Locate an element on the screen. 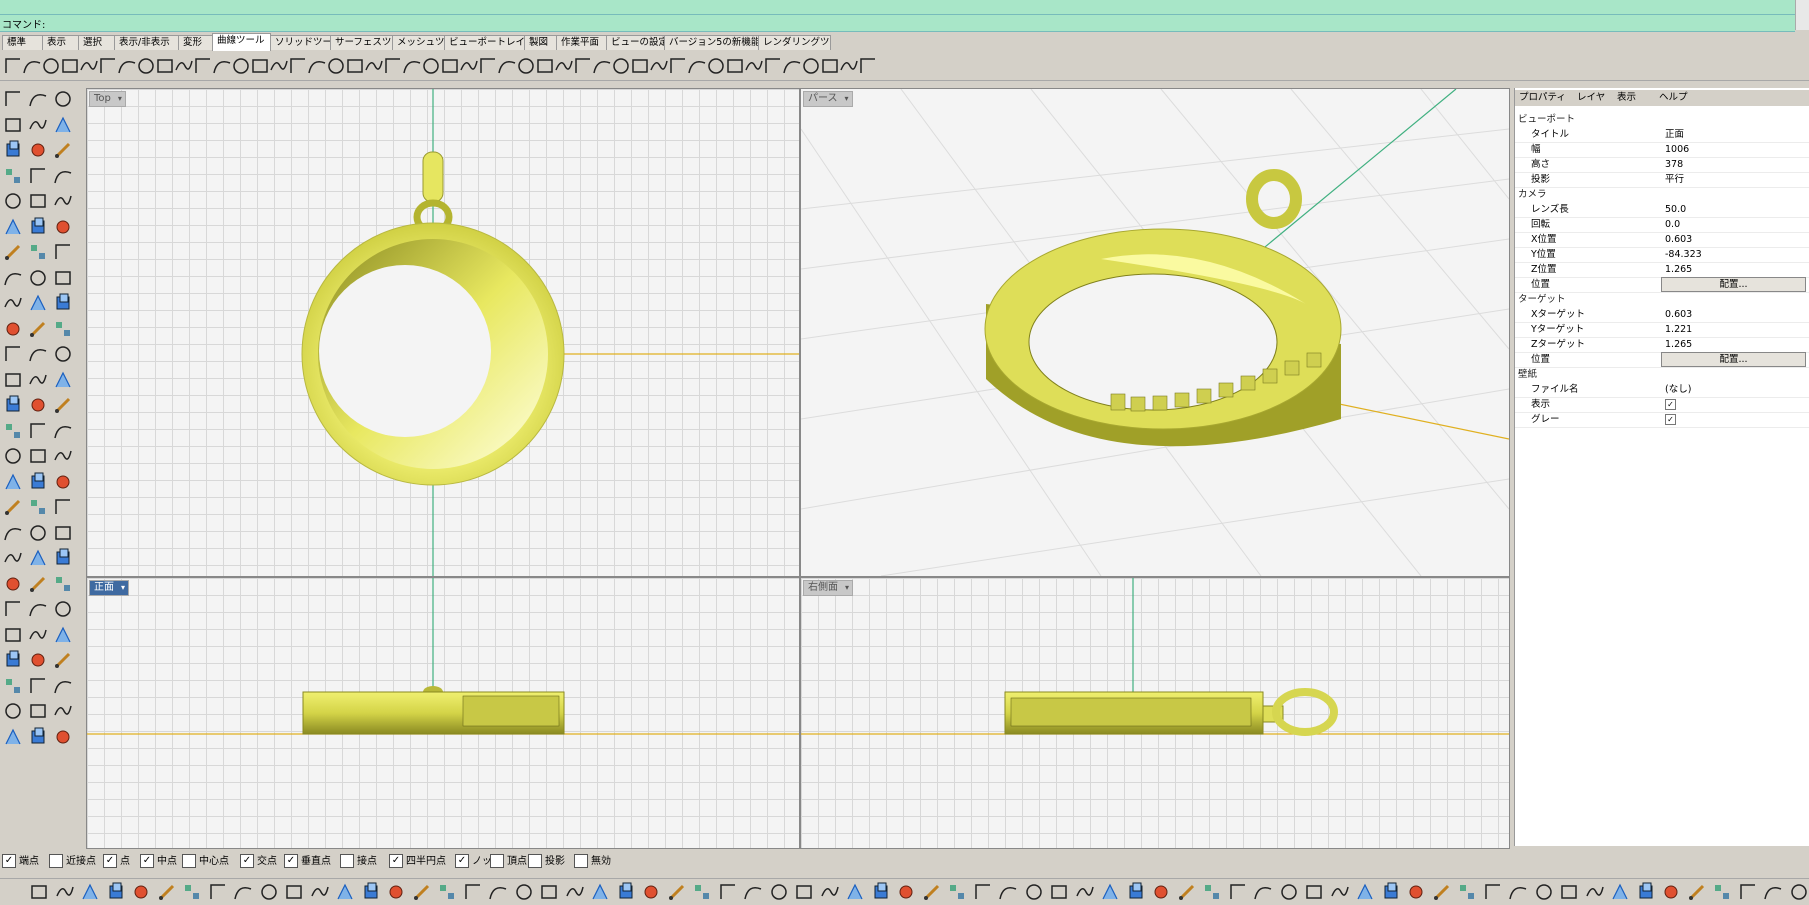 The height and width of the screenshot is (905, 1809). osnap-7: 接点 is located at coordinates (358, 862).